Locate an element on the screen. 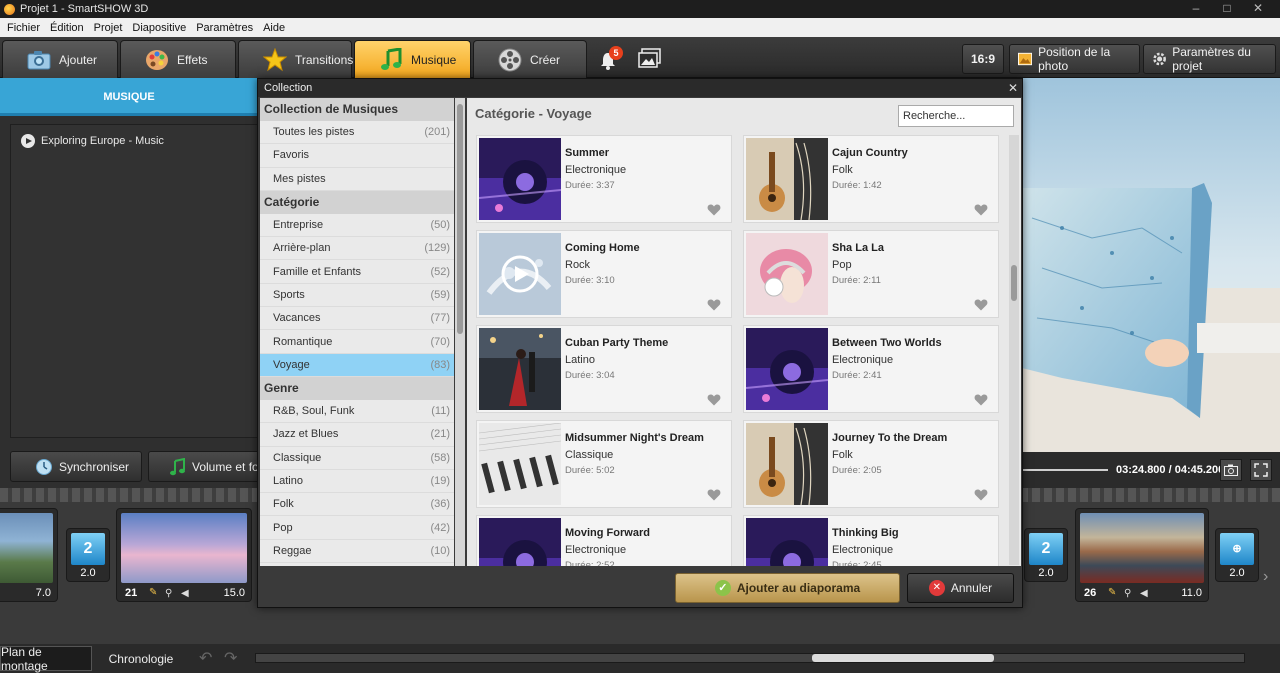 Image resolution: width=1280 pixels, height=673 pixels. track-card: Summer Electronique Durée: 3:37 is located at coordinates (604, 179).